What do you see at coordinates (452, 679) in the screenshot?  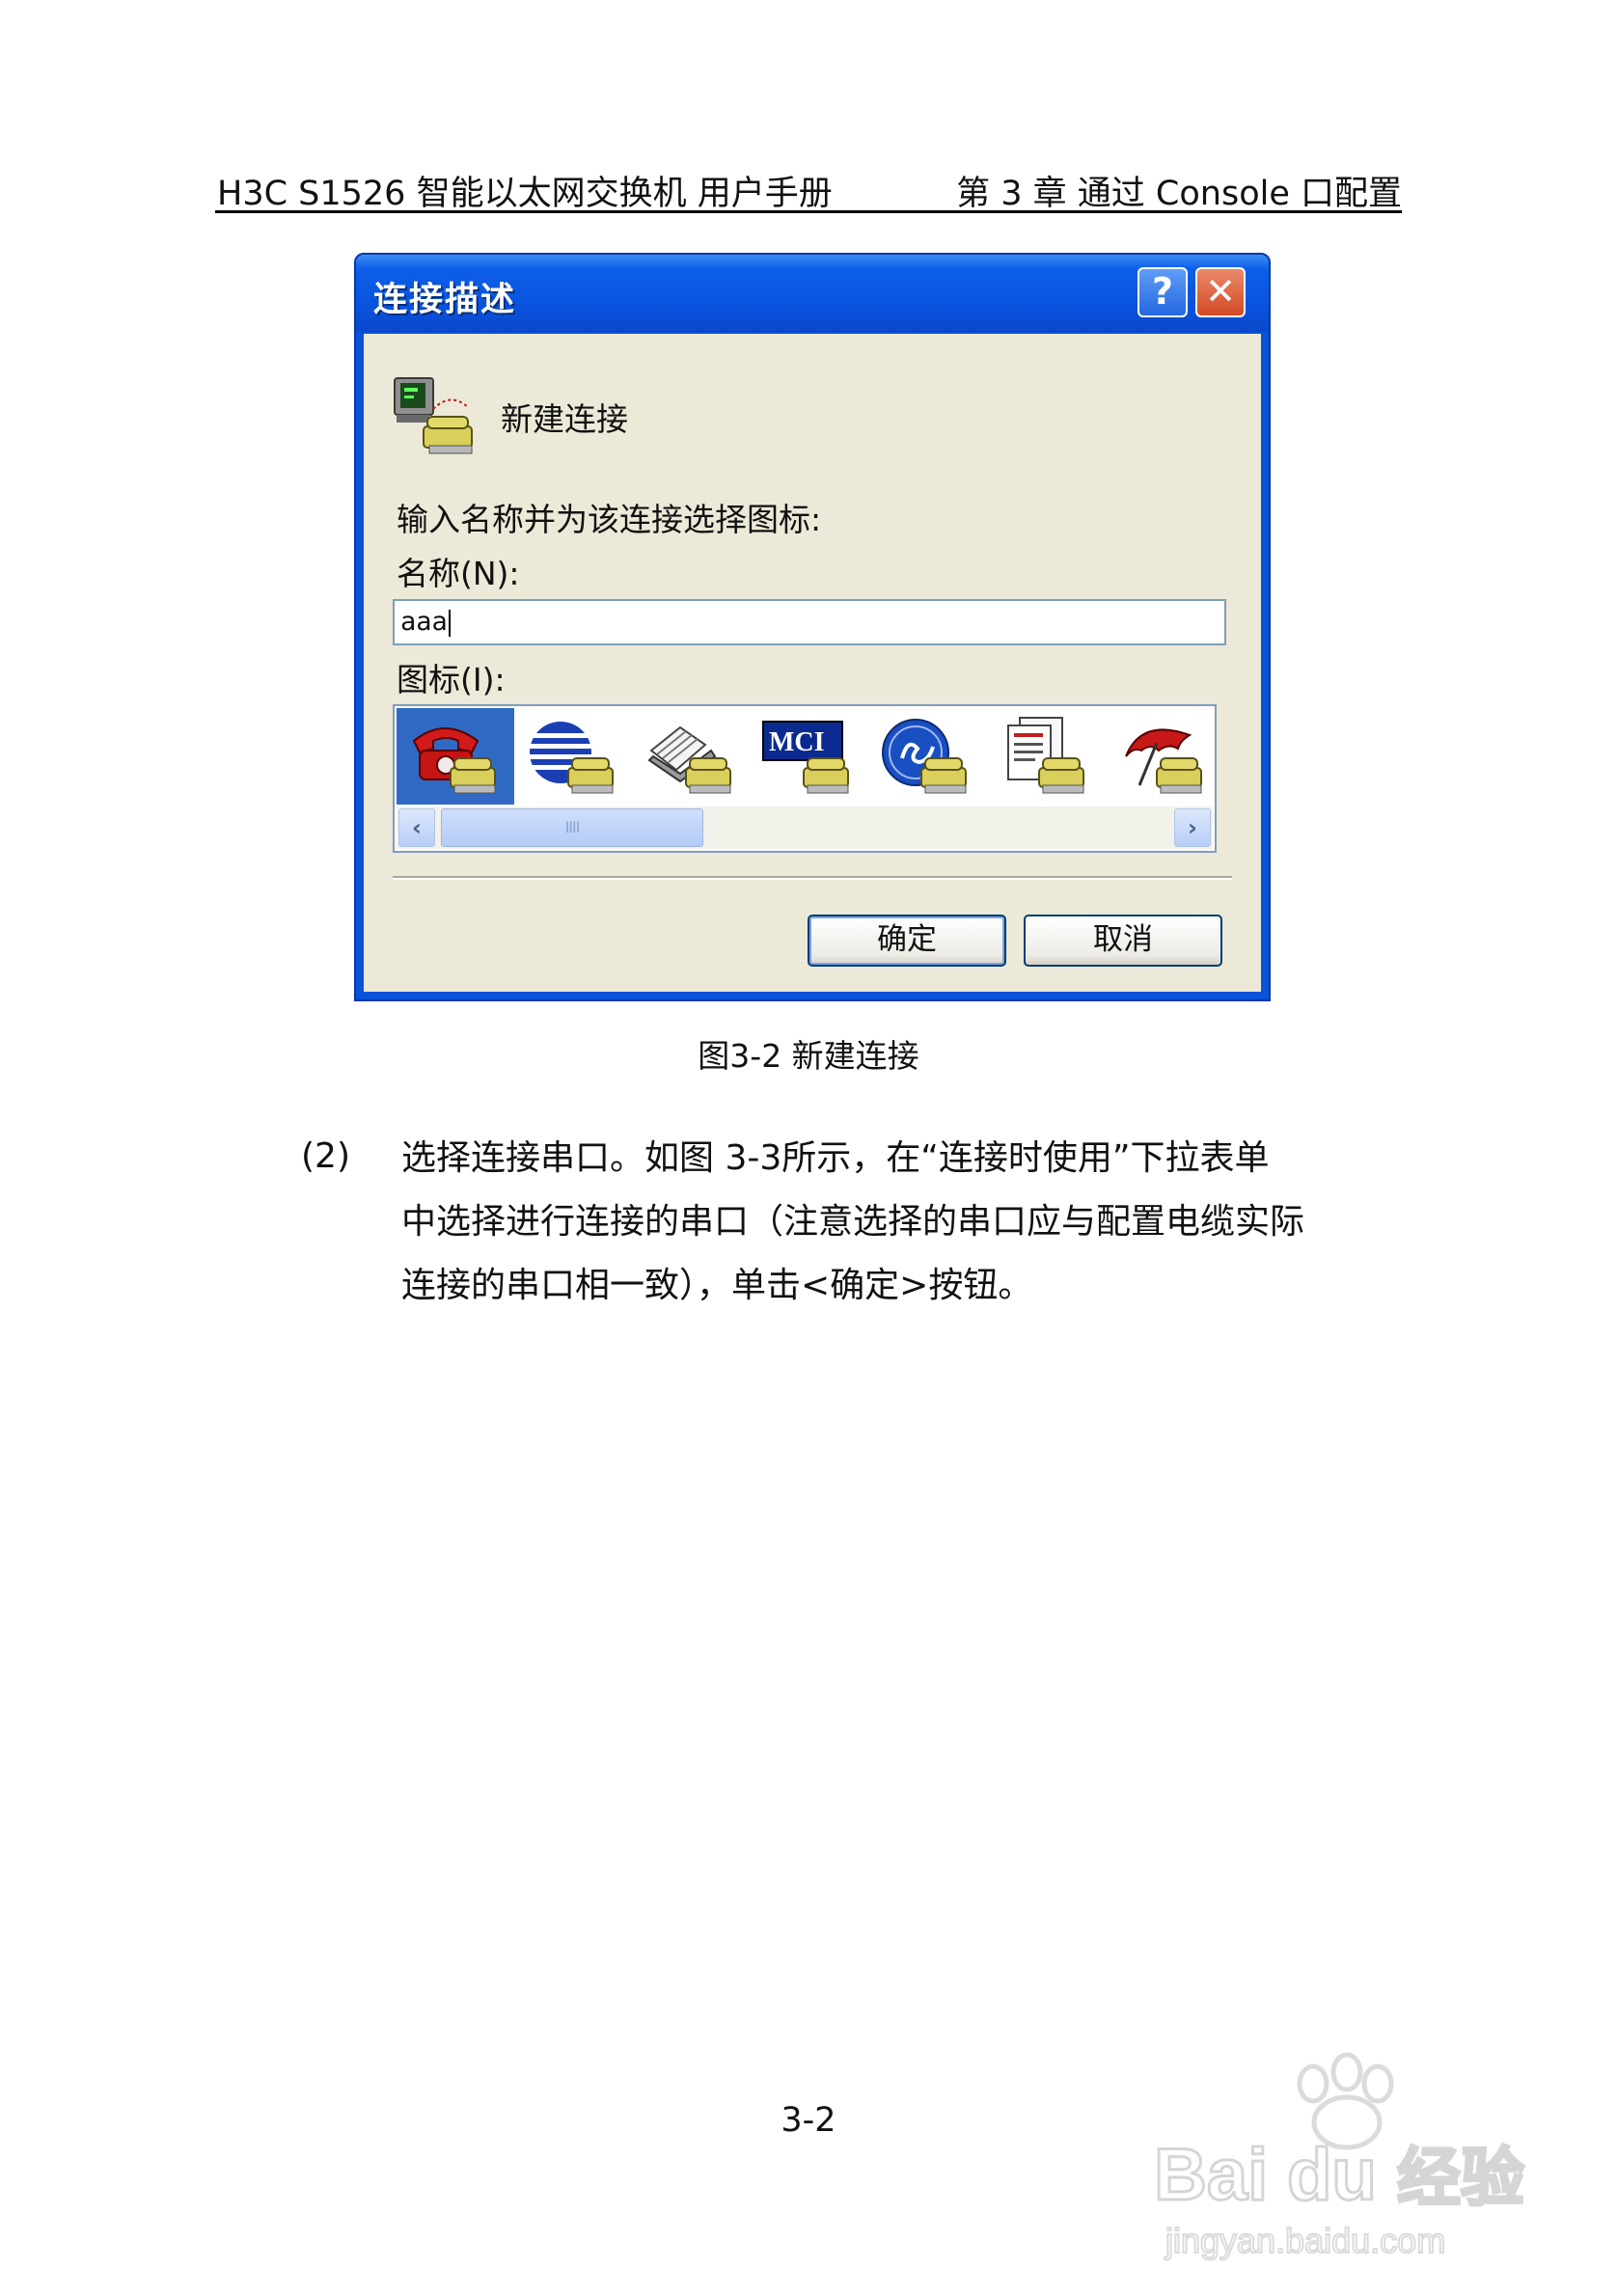 I see `icon-label: 图标(I):` at bounding box center [452, 679].